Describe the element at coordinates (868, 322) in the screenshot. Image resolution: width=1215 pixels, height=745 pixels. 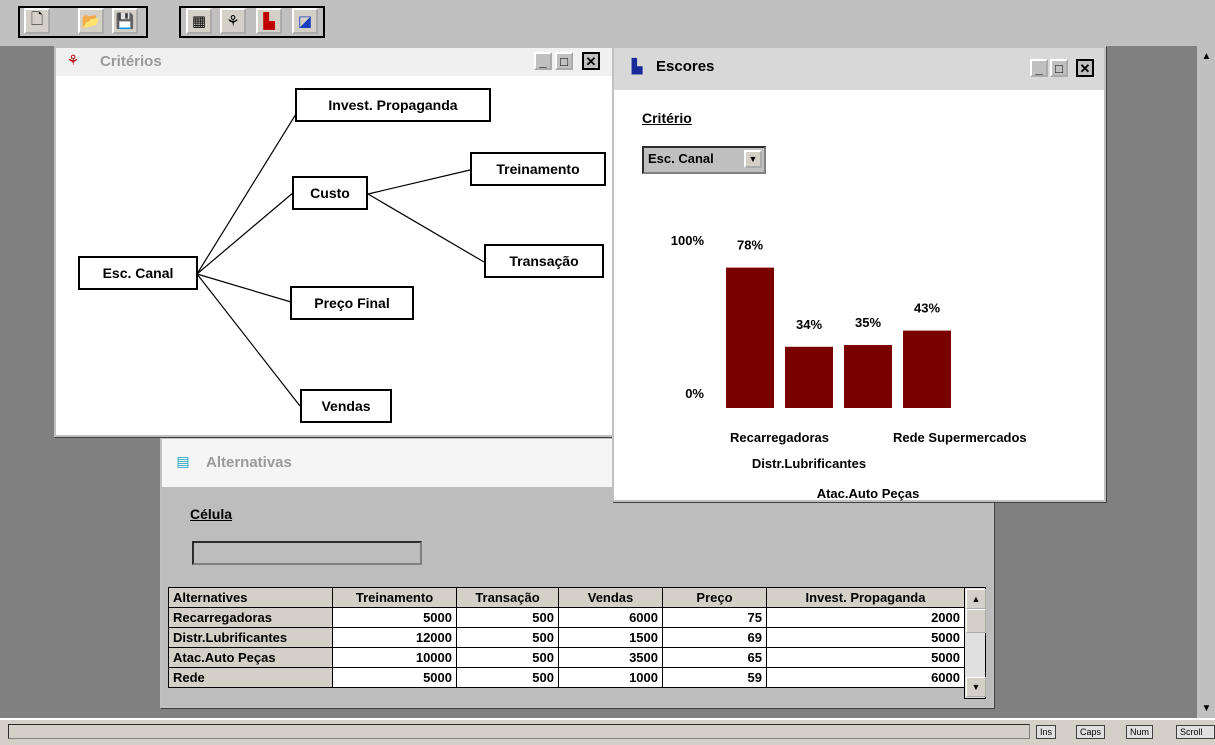
I see `bar-value-label: 35%` at that location.